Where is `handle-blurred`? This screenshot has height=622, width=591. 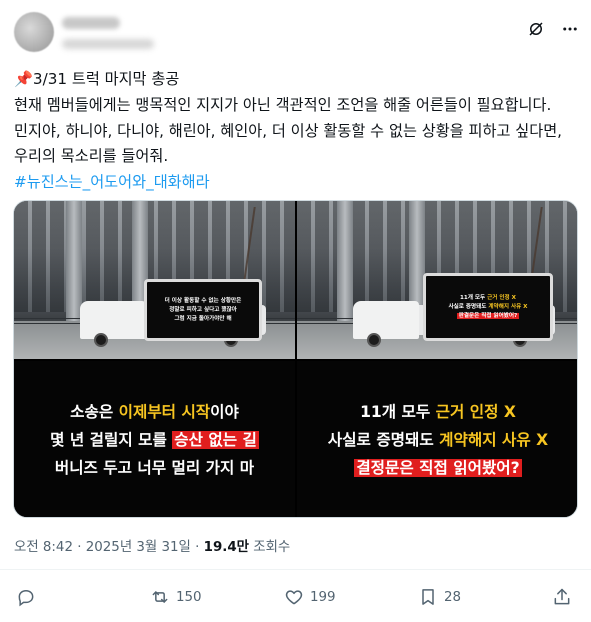 handle-blurred is located at coordinates (108, 44).